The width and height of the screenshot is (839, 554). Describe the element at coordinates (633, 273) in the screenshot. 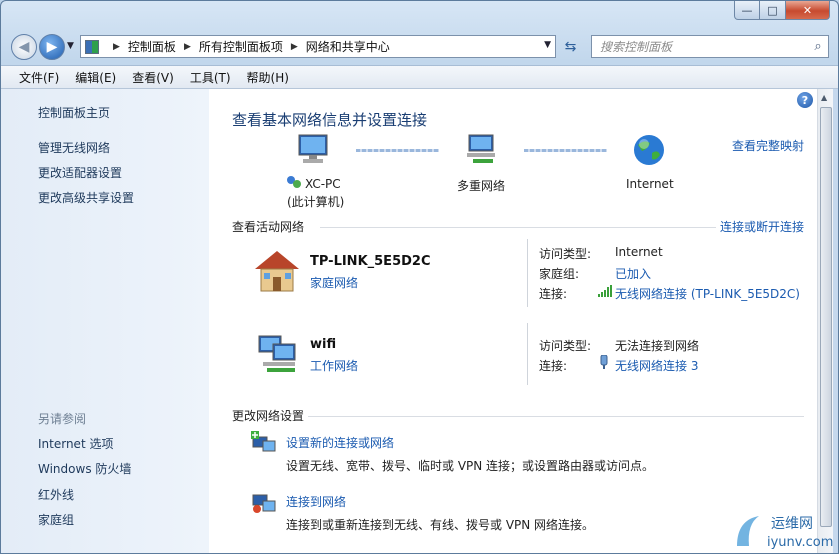

I see `homegroup-joined-link: 已加入` at that location.